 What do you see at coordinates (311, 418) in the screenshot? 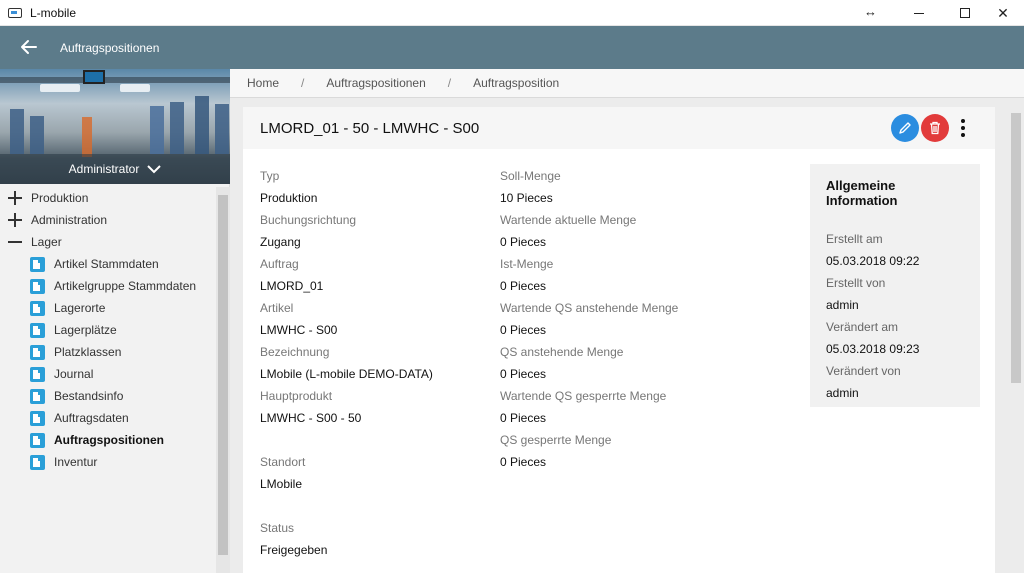
I see `field-value-hauptprodukt: LMWHC - S00 - 50` at bounding box center [311, 418].